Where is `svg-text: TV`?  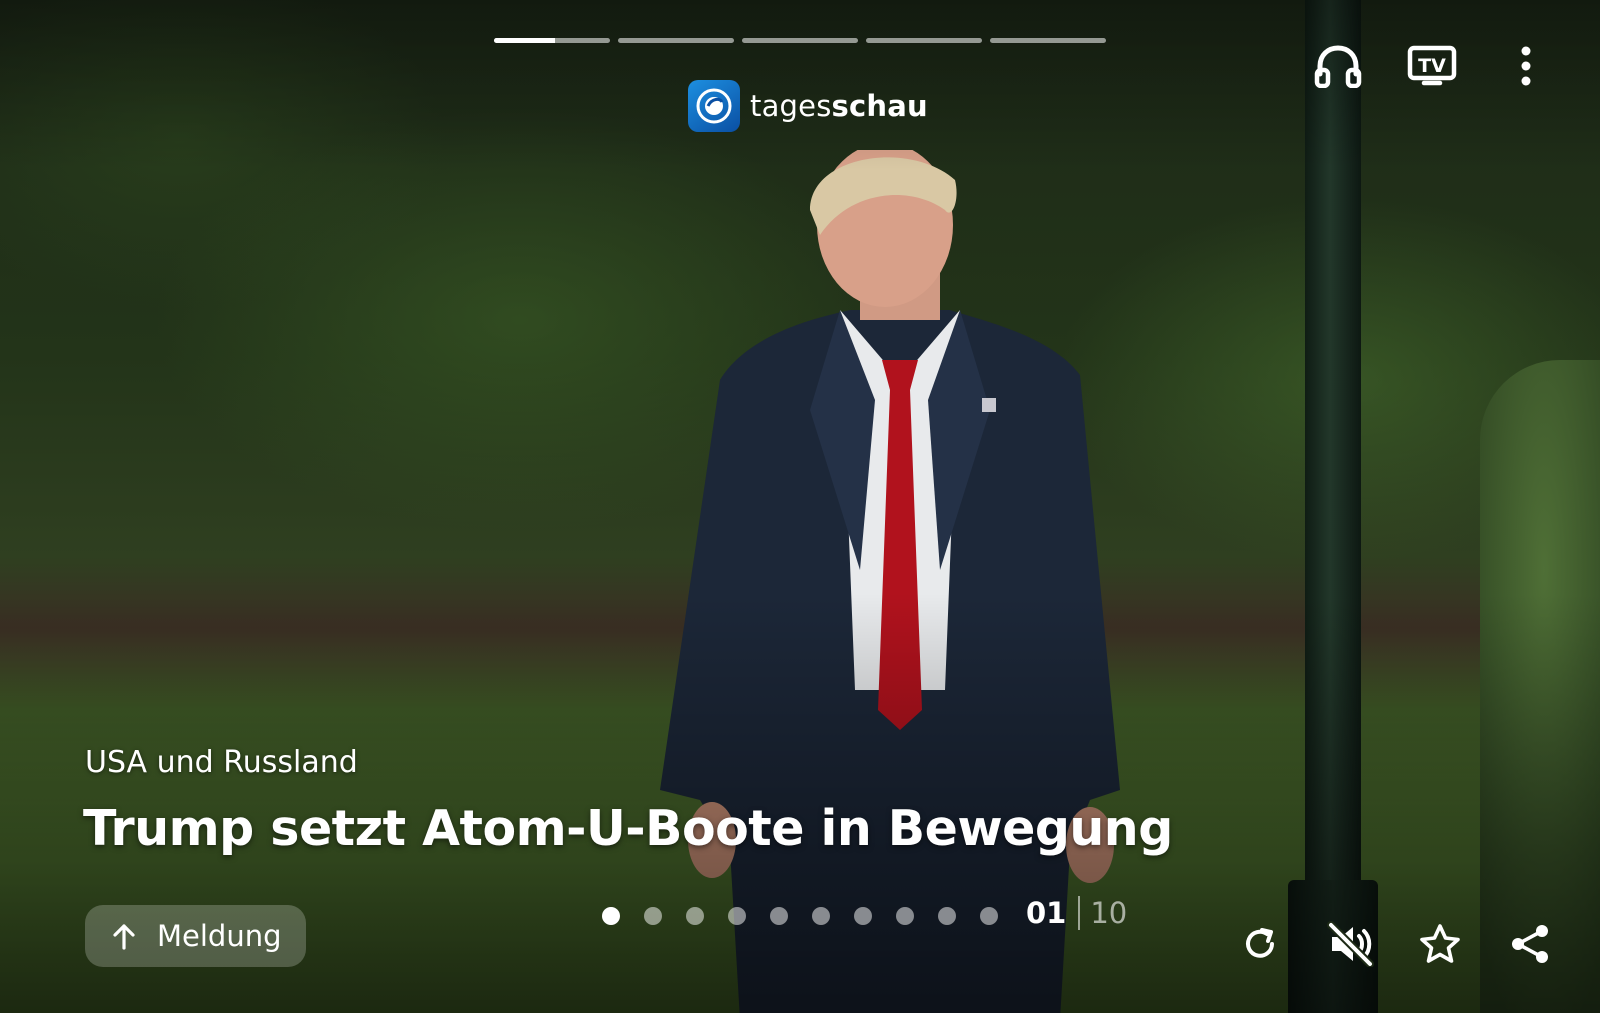 svg-text: TV is located at coordinates (1432, 66).